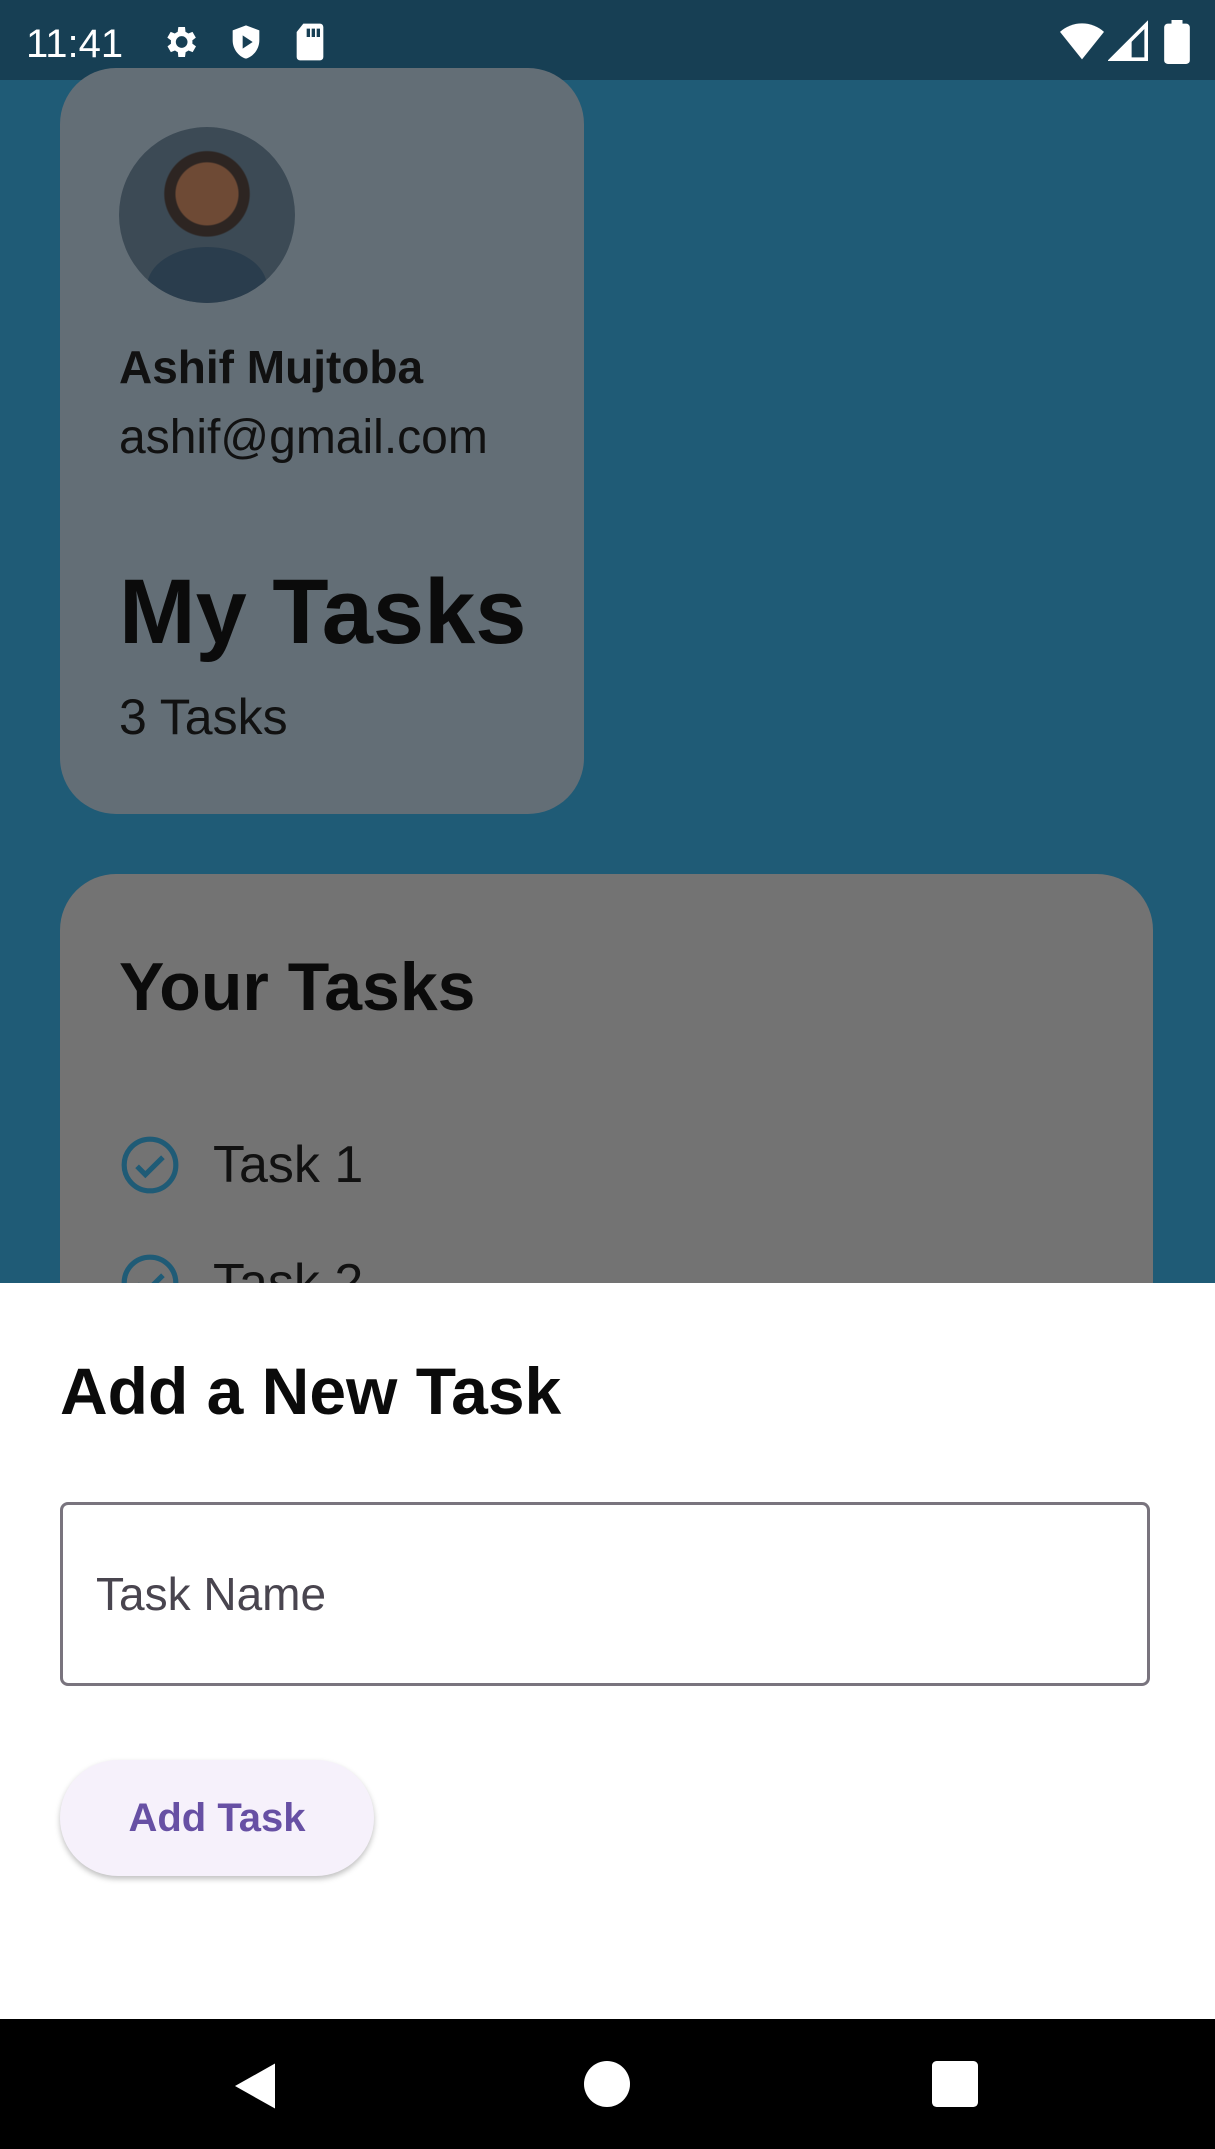  Describe the element at coordinates (75, 44) in the screenshot. I see `status-time: 11:41` at that location.